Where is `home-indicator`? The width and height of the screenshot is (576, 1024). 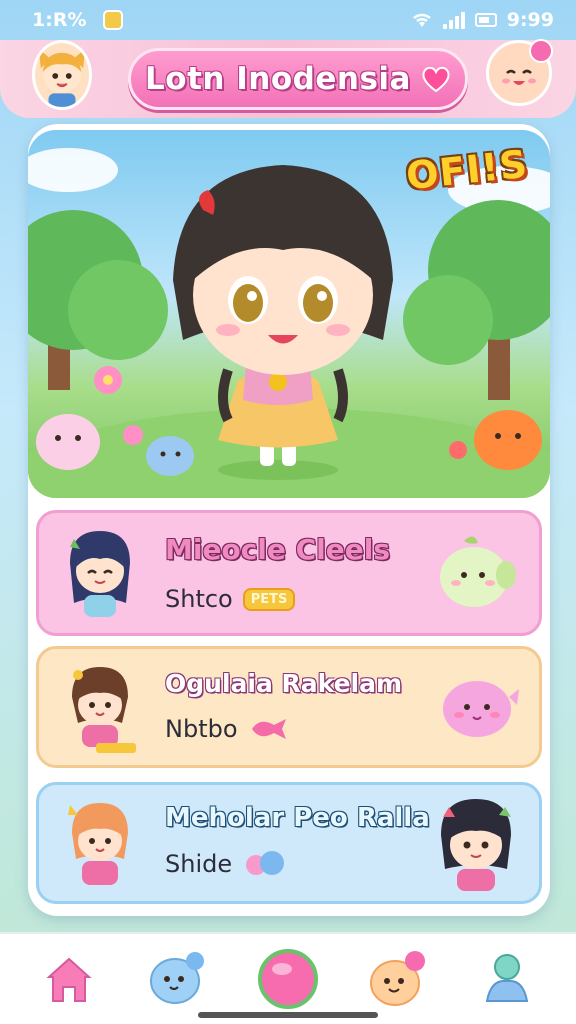 home-indicator is located at coordinates (288, 1015).